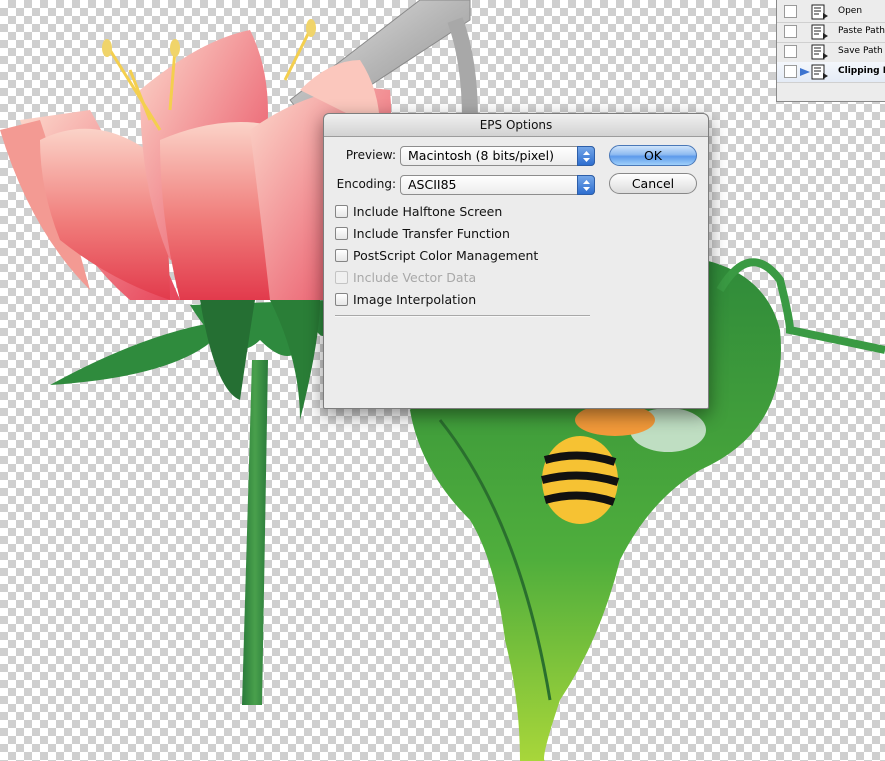 Image resolution: width=885 pixels, height=761 pixels. What do you see at coordinates (861, 31) in the screenshot?
I see `action-item-label: Paste Path` at bounding box center [861, 31].